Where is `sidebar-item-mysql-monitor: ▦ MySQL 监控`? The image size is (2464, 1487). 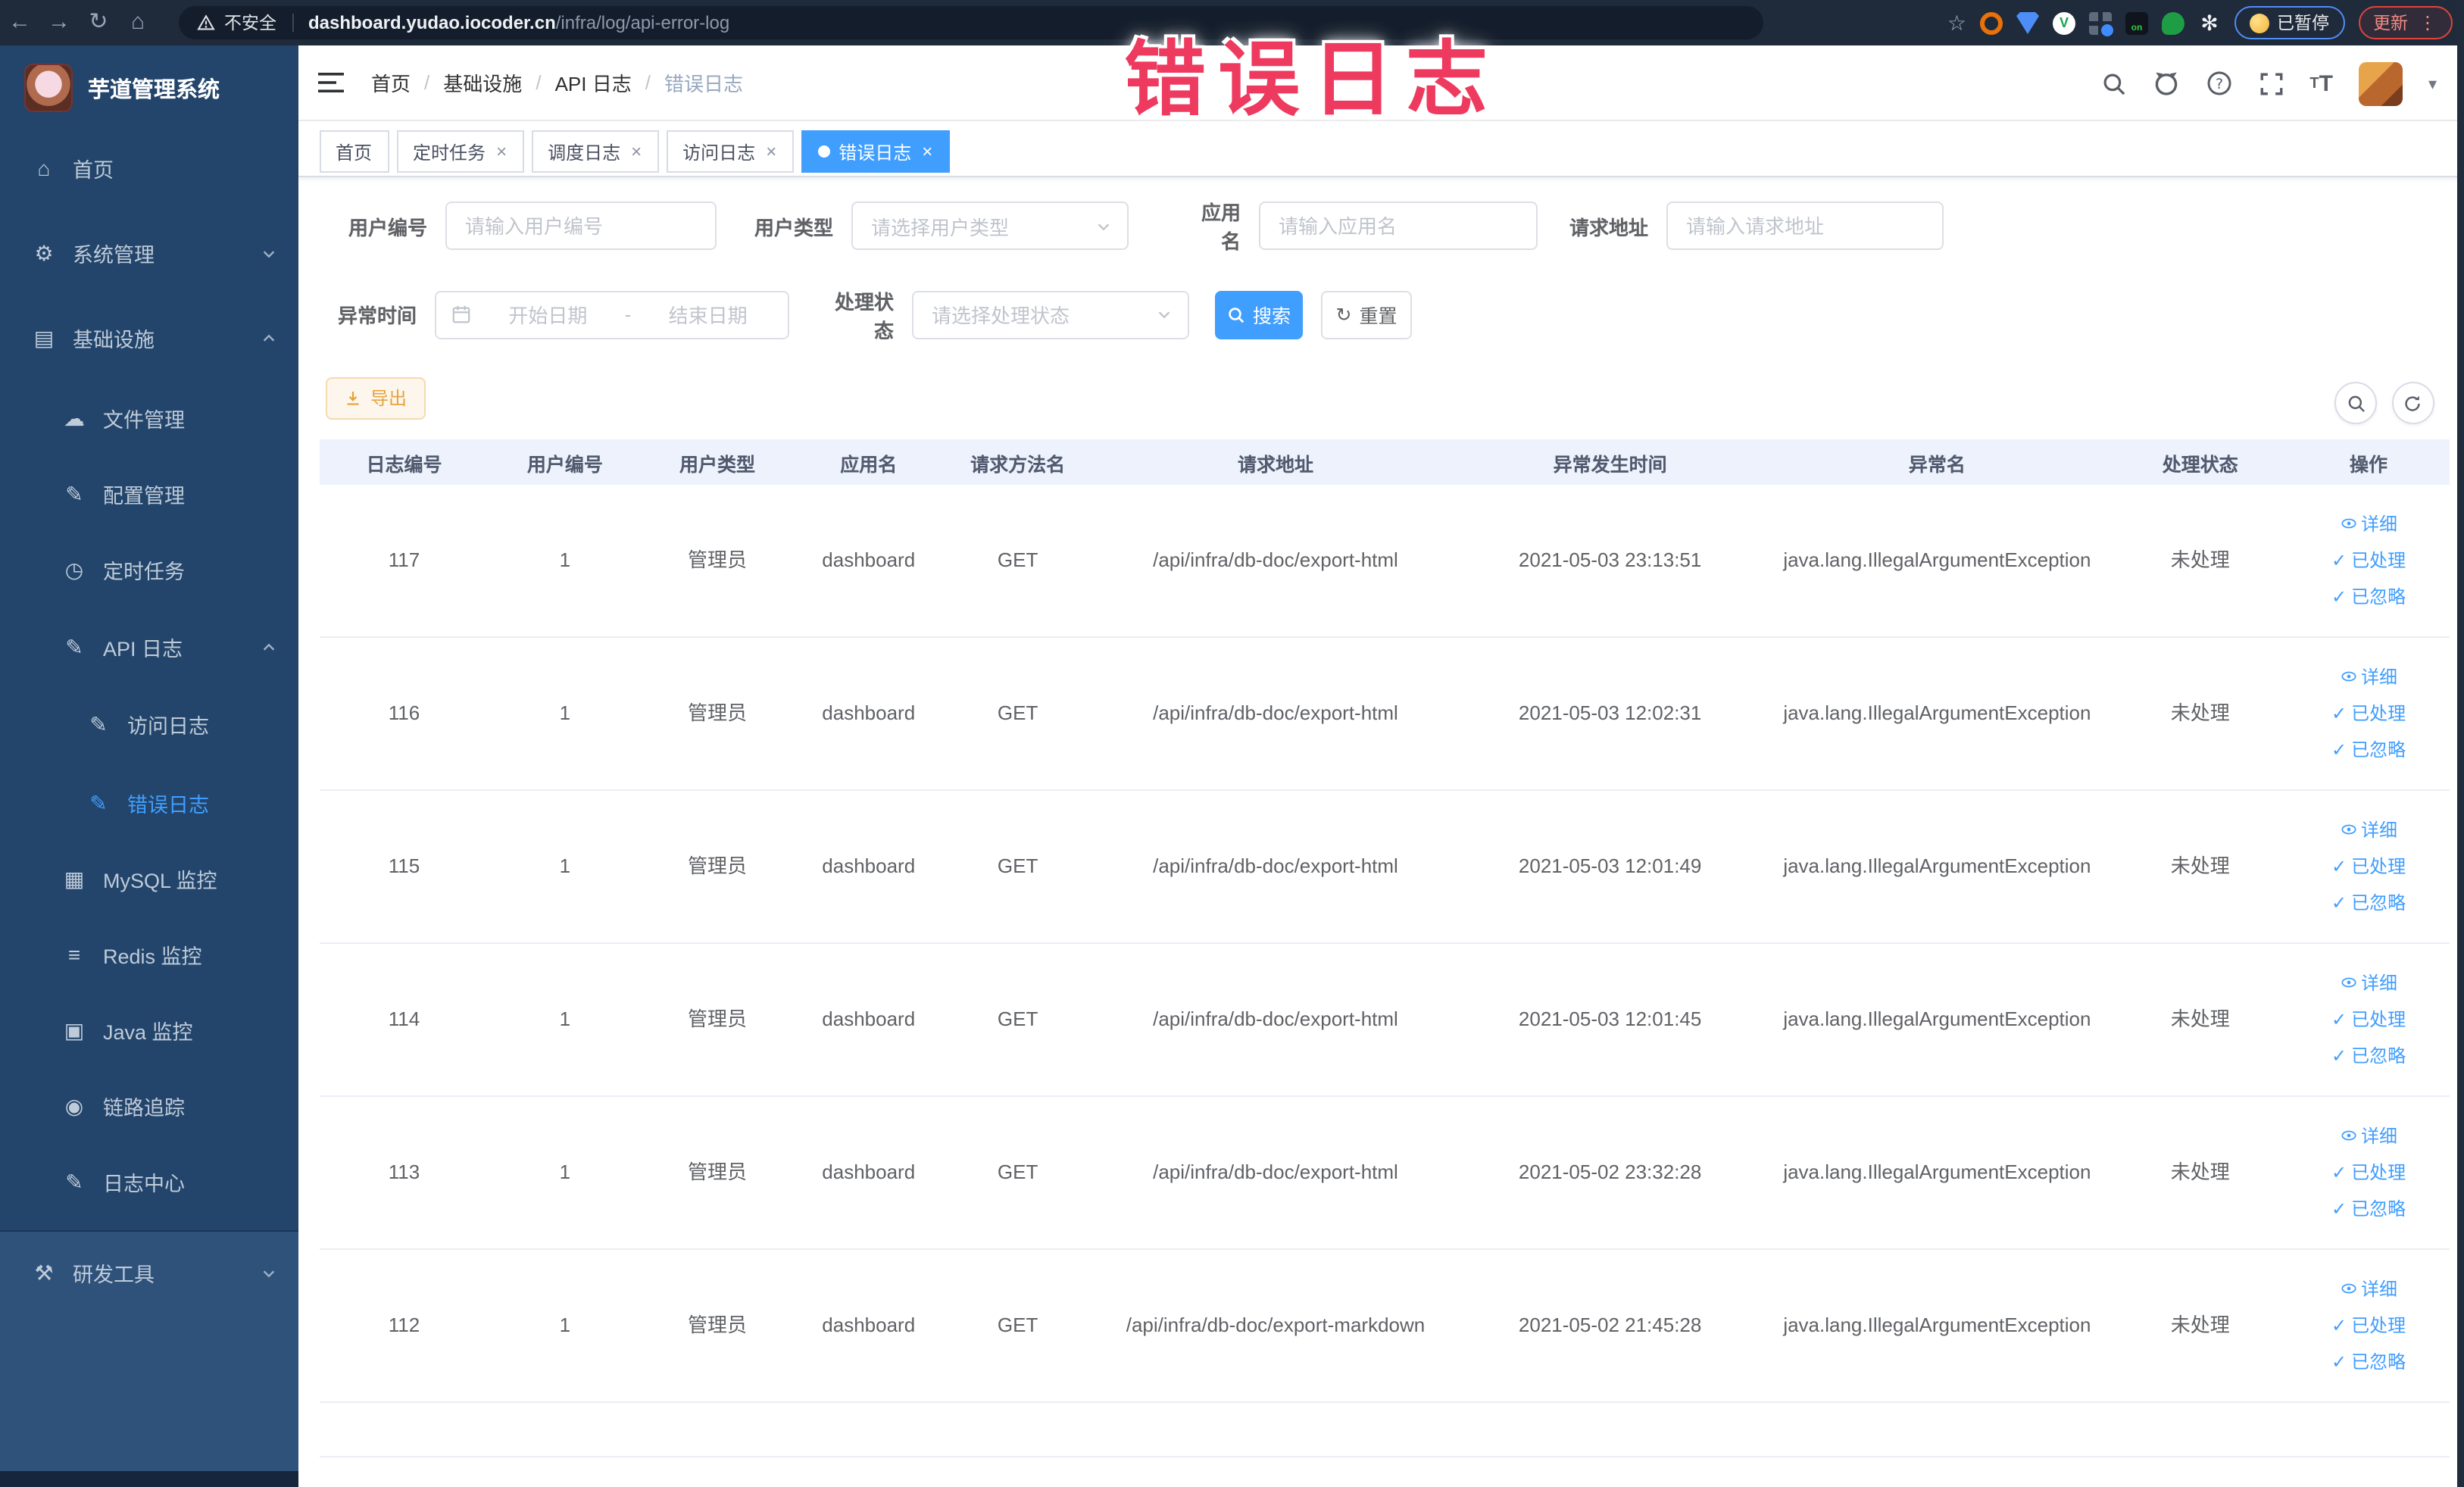 sidebar-item-mysql-monitor: ▦ MySQL 监控 is located at coordinates (149, 879).